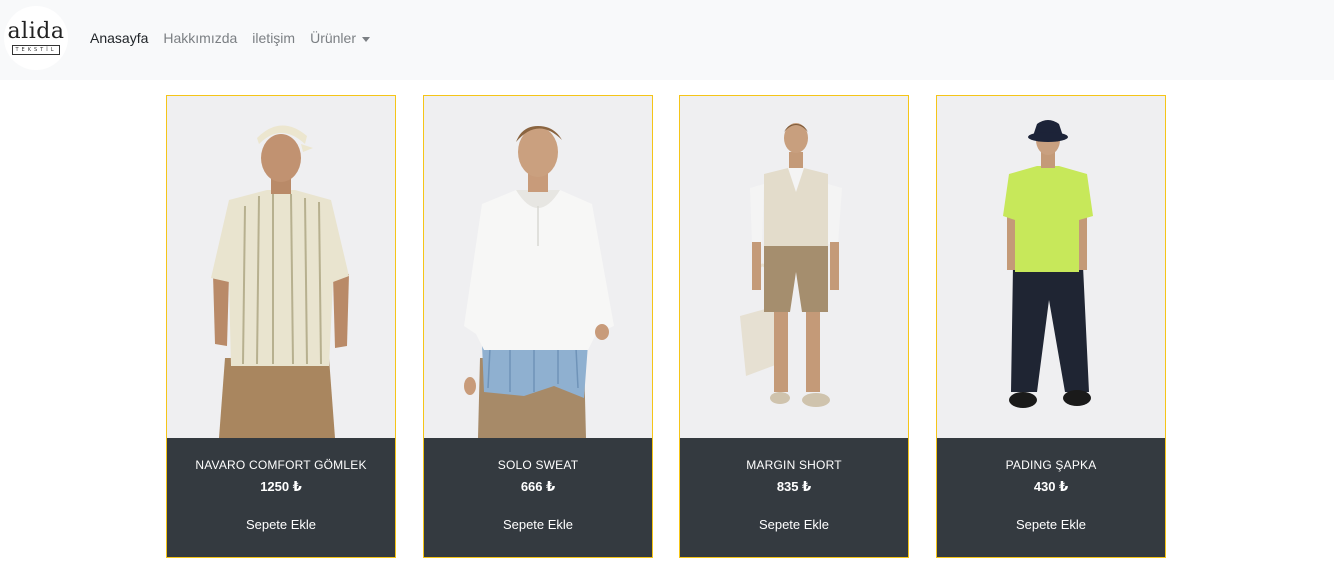 Image resolution: width=1334 pixels, height=573 pixels. What do you see at coordinates (200, 38) in the screenshot?
I see `nav-link-about: Hakkımızda` at bounding box center [200, 38].